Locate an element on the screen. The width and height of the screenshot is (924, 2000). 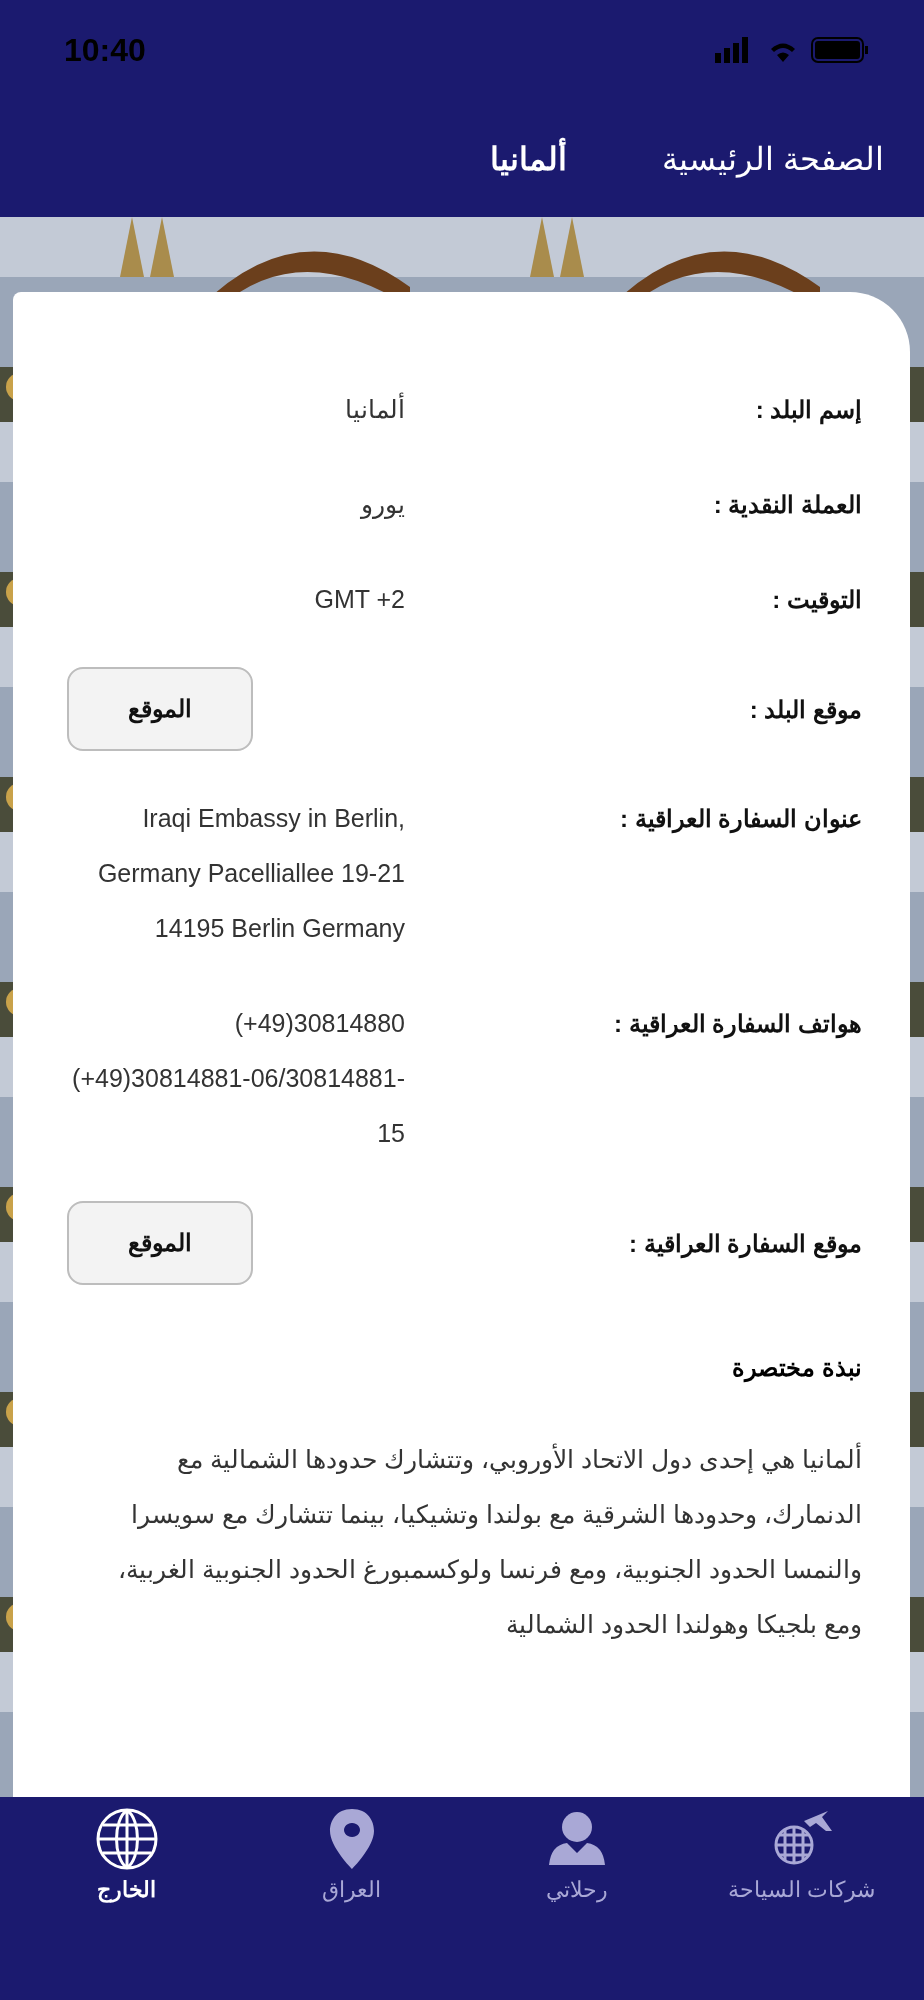
field-label: إسم البلد : is located at coordinates (808, 411).